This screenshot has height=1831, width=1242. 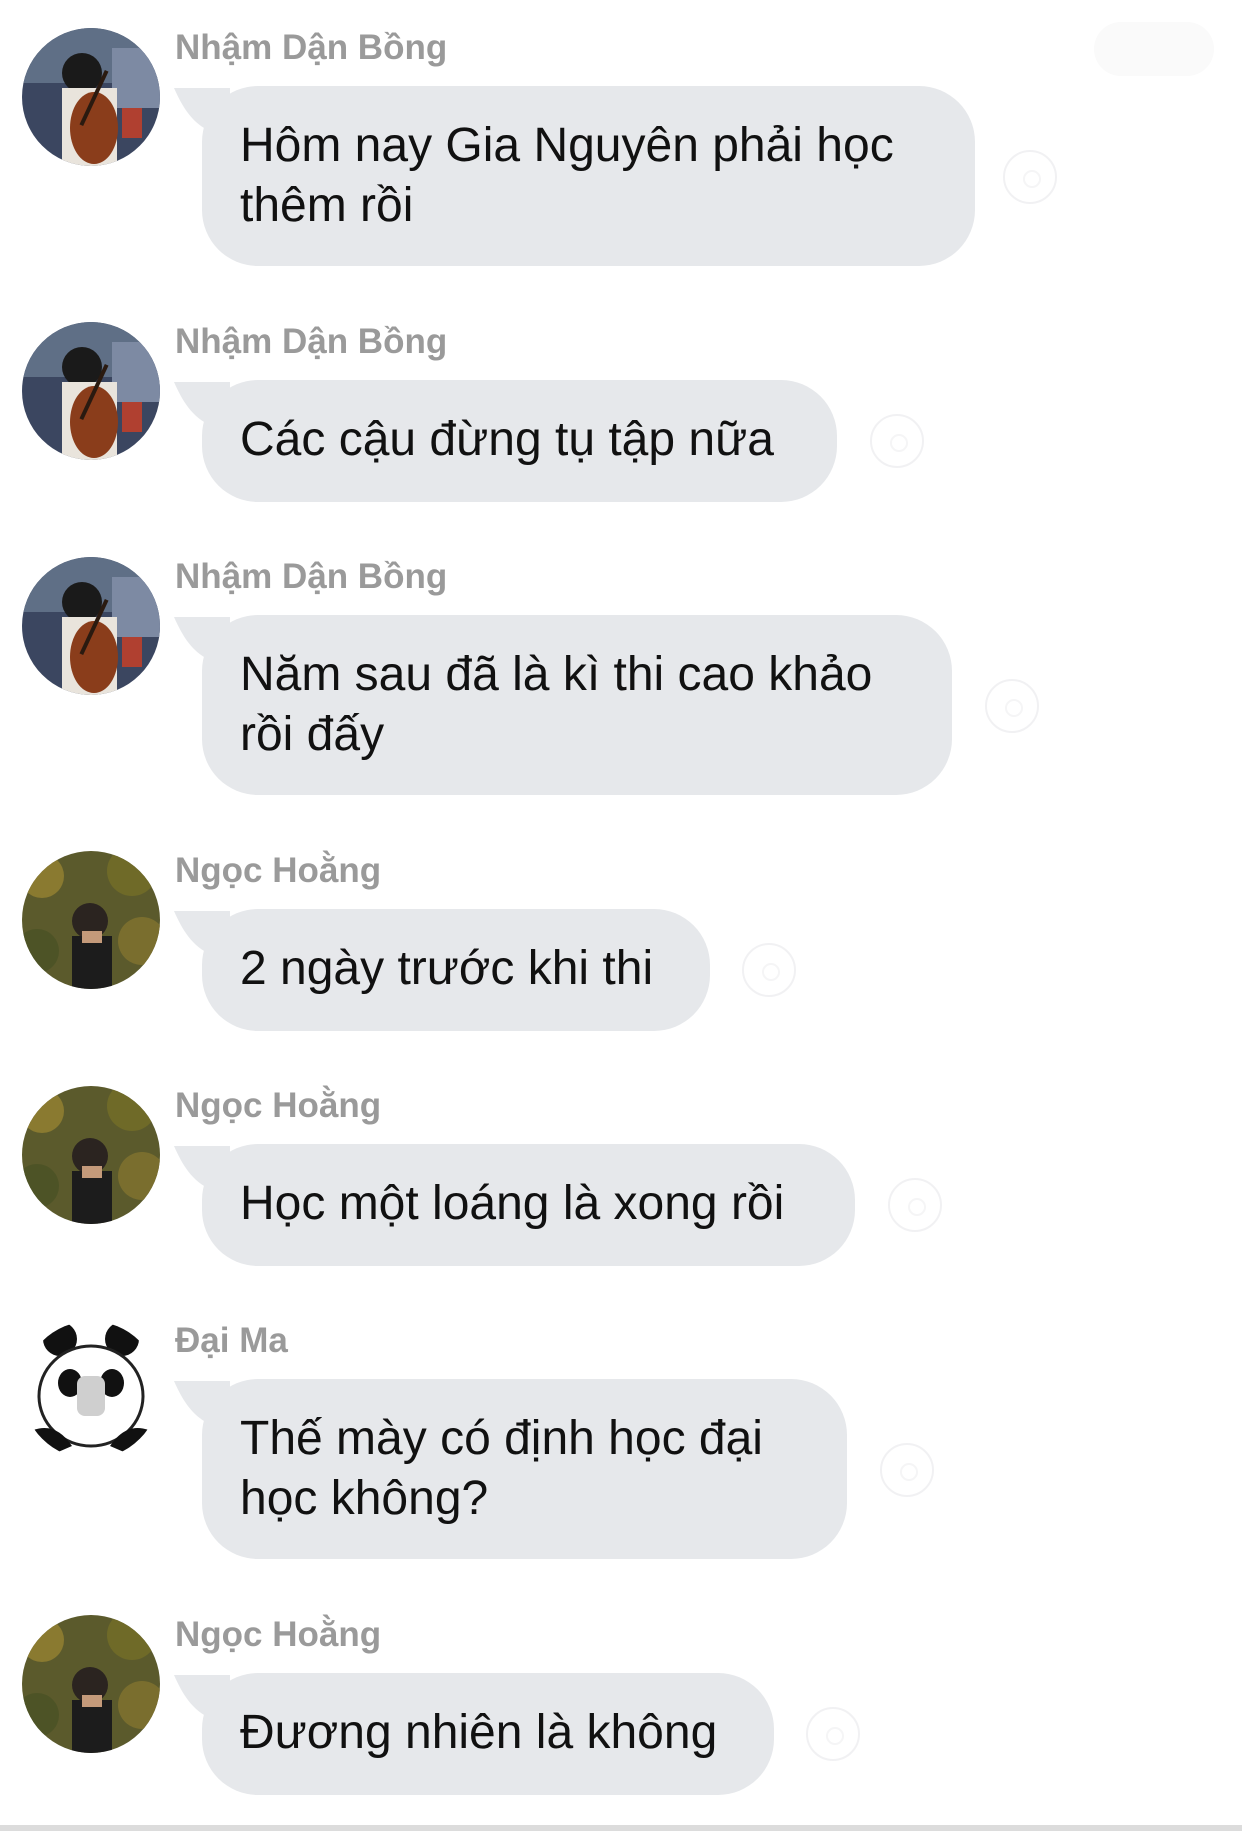 I want to click on bottom-divider, so click(x=621, y=1828).